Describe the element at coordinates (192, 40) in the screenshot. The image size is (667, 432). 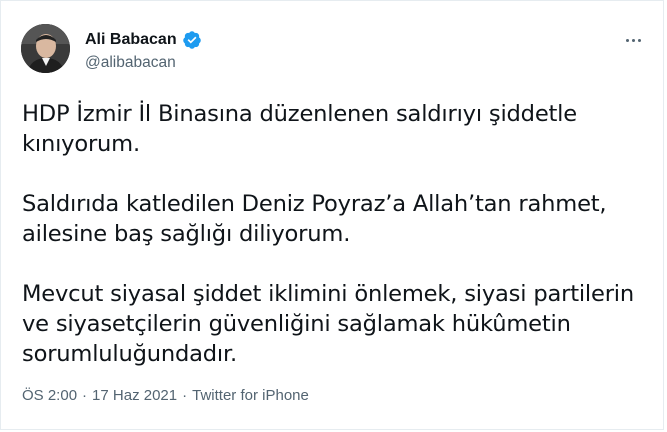
I see `verified-badge-icon` at that location.